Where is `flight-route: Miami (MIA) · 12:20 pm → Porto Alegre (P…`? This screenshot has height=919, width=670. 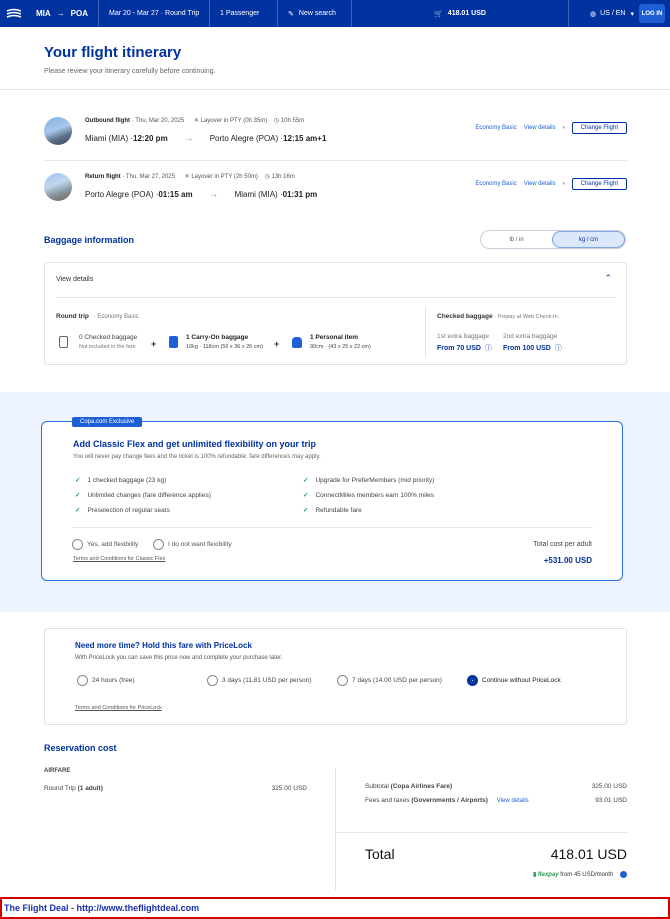
flight-route: Miami (MIA) · 12:20 pm → Porto Alegre (P… is located at coordinates (205, 138).